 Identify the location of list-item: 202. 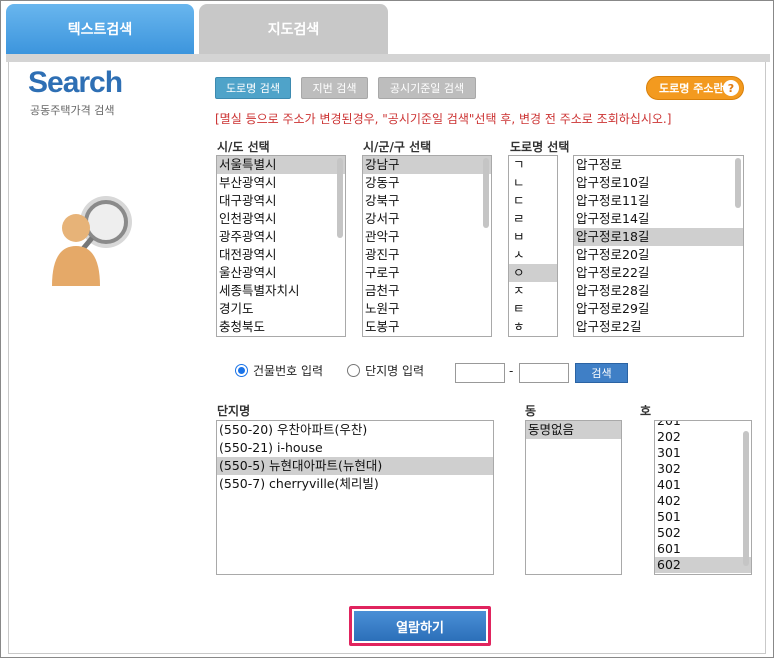
(703, 437).